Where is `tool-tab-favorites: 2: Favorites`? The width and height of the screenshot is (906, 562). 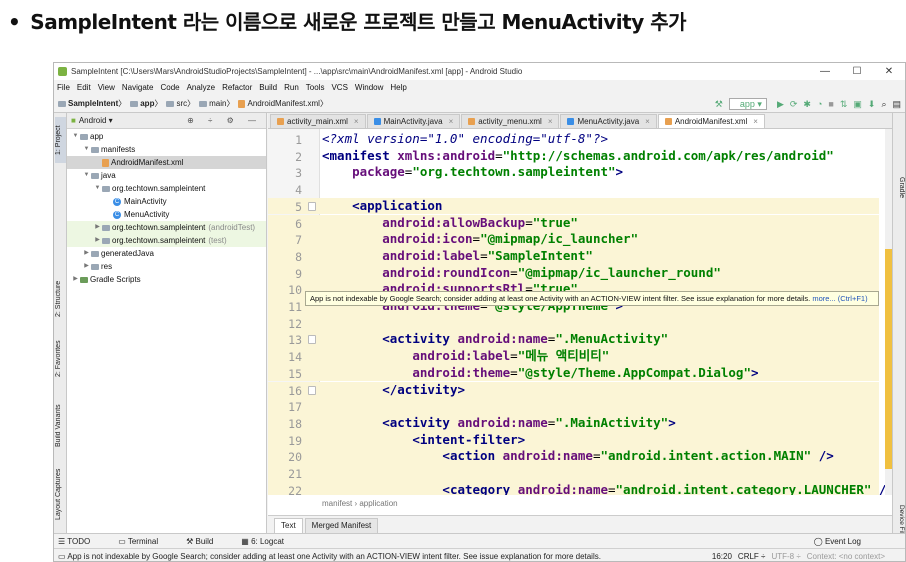 tool-tab-favorites: 2: Favorites is located at coordinates (60, 359).